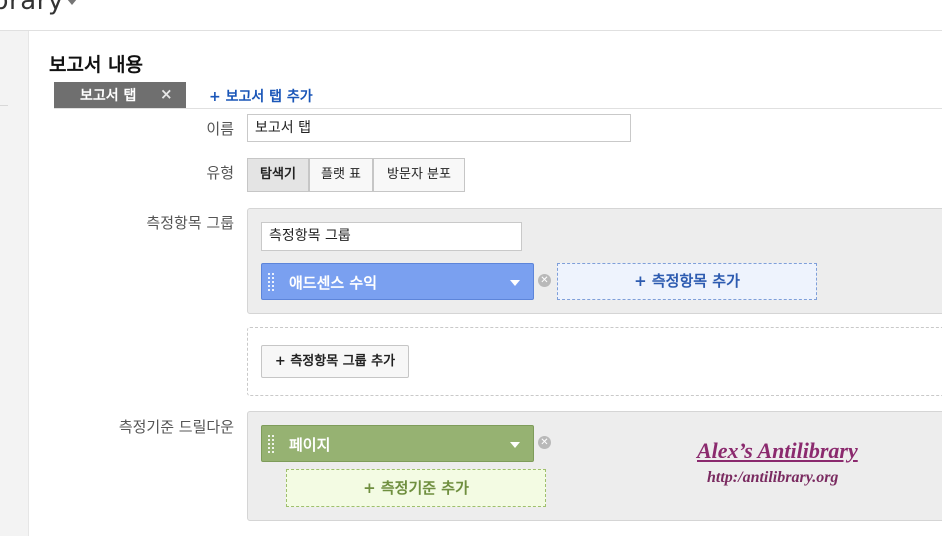 This screenshot has height=536, width=942. I want to click on metric-chip: 애드센스 수익, so click(397, 281).